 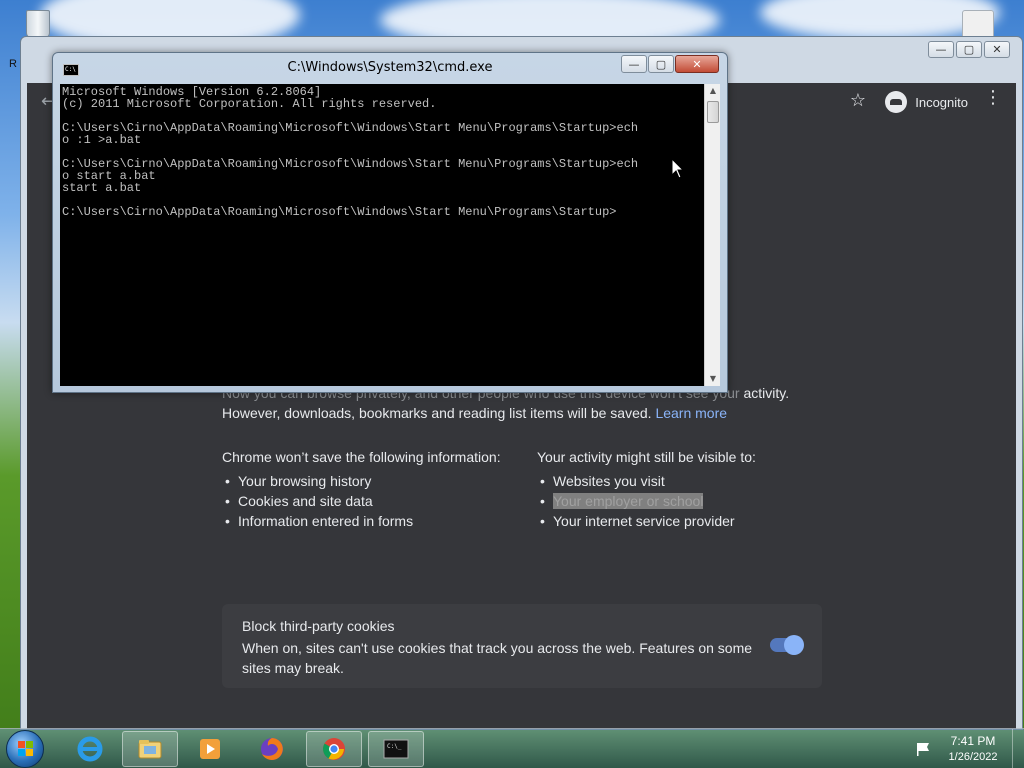 What do you see at coordinates (923, 749) in the screenshot?
I see `action-center-flag-icon` at bounding box center [923, 749].